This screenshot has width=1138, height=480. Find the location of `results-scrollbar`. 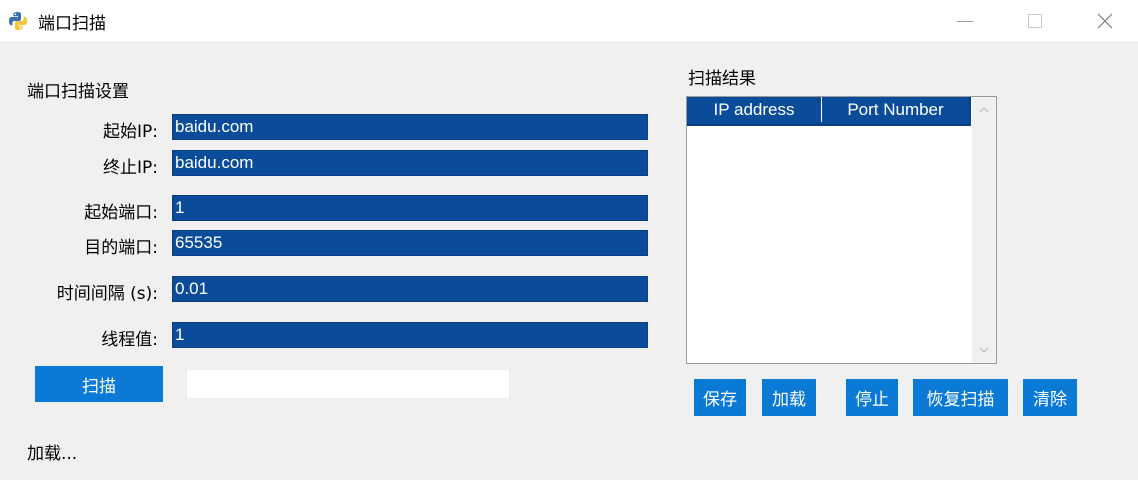

results-scrollbar is located at coordinates (984, 230).